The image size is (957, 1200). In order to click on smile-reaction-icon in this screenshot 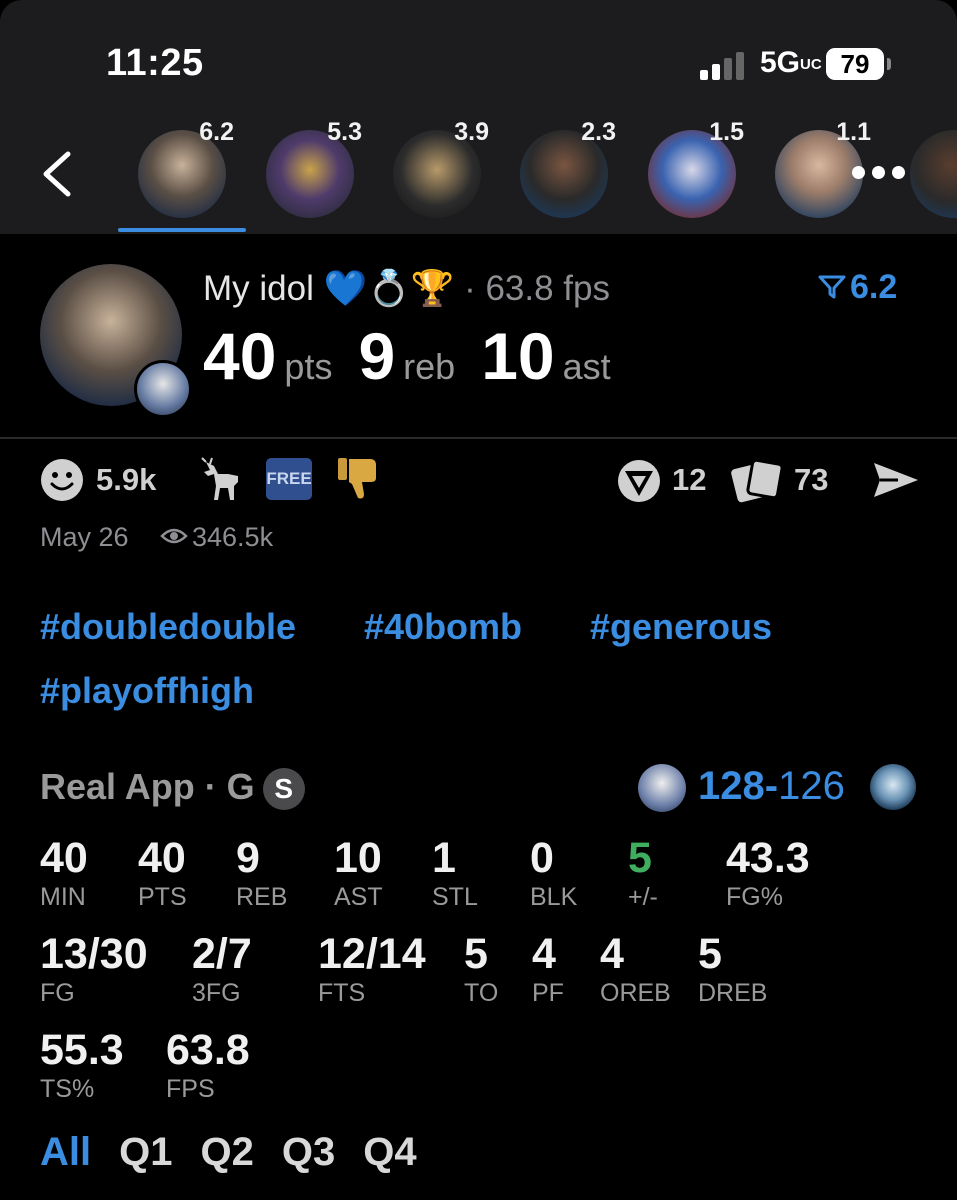, I will do `click(62, 480)`.